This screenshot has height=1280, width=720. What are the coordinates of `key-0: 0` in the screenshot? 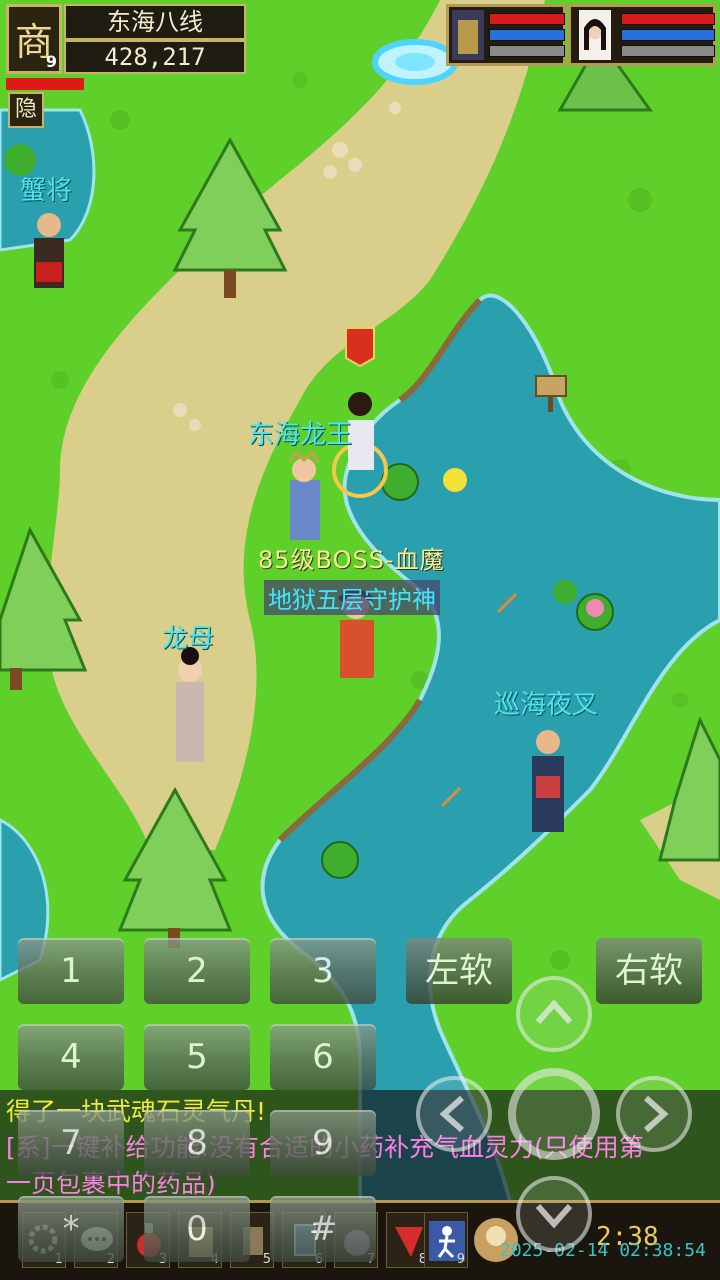 It's located at (197, 1229).